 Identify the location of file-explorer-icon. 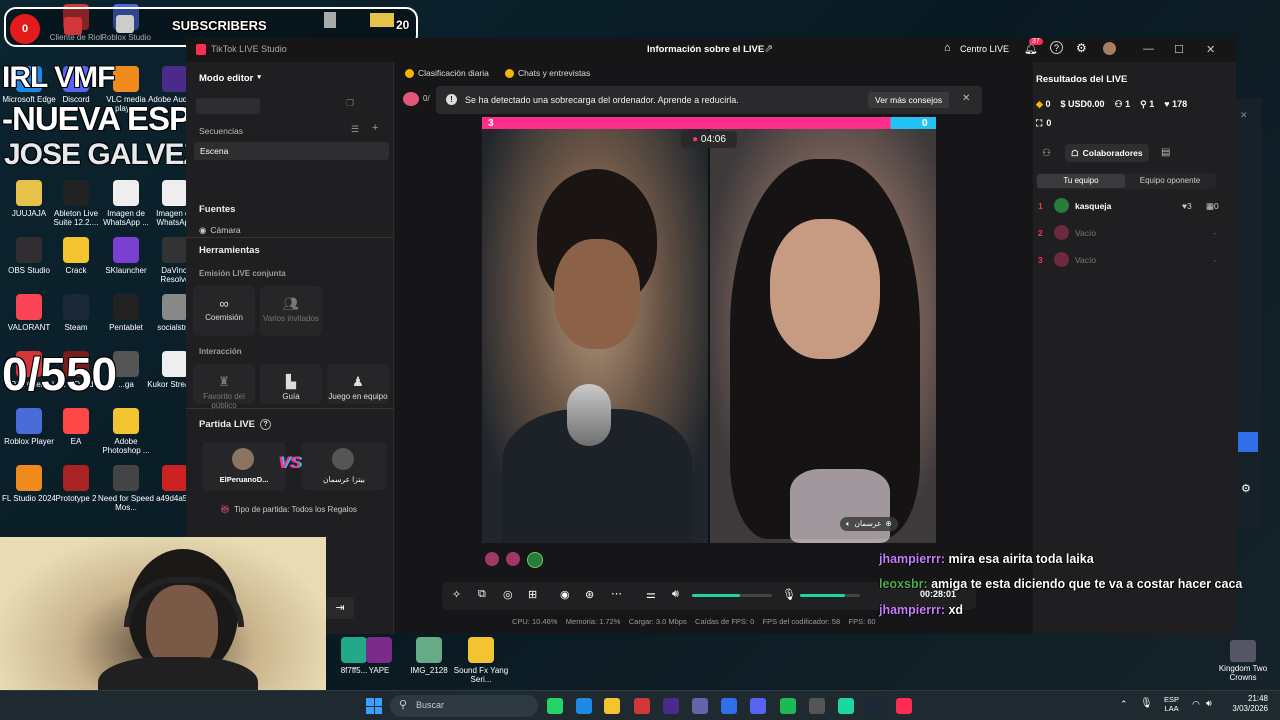
(612, 706).